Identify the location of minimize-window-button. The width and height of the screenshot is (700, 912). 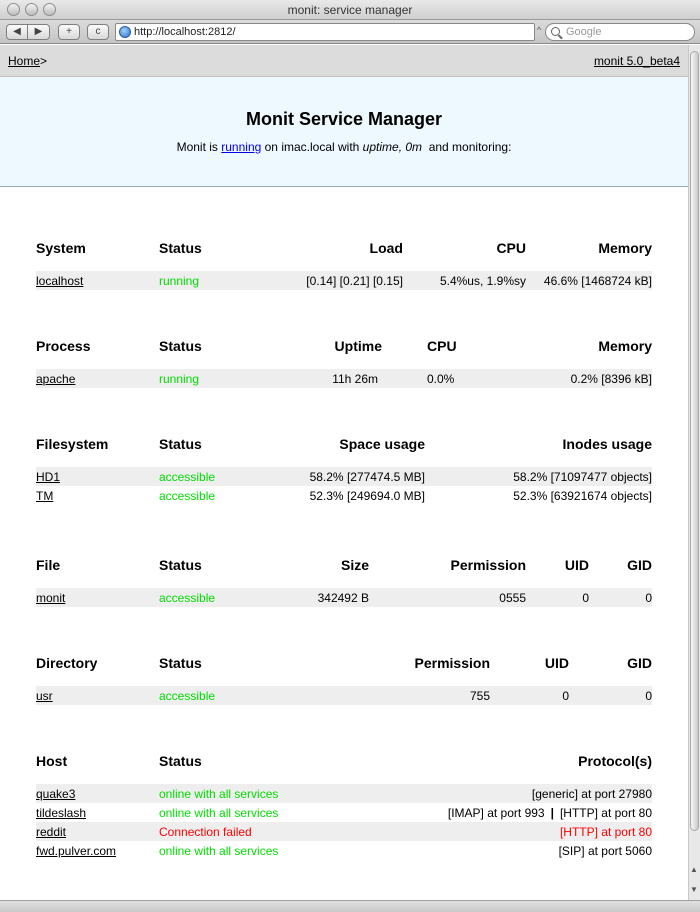
(31, 9).